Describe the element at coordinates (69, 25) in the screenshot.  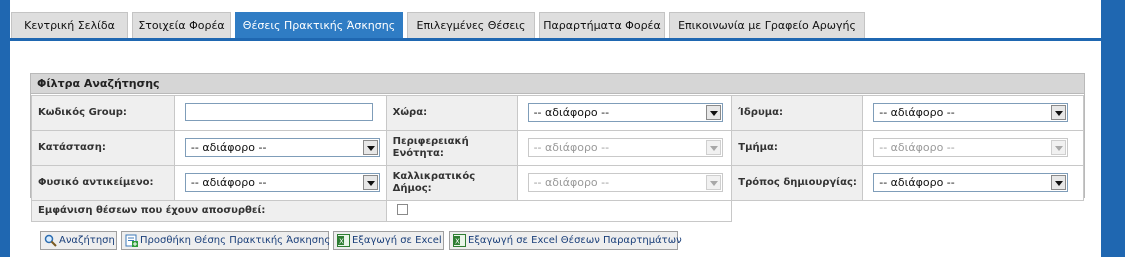
I see `tab-home: Κεντρική Σελίδα` at that location.